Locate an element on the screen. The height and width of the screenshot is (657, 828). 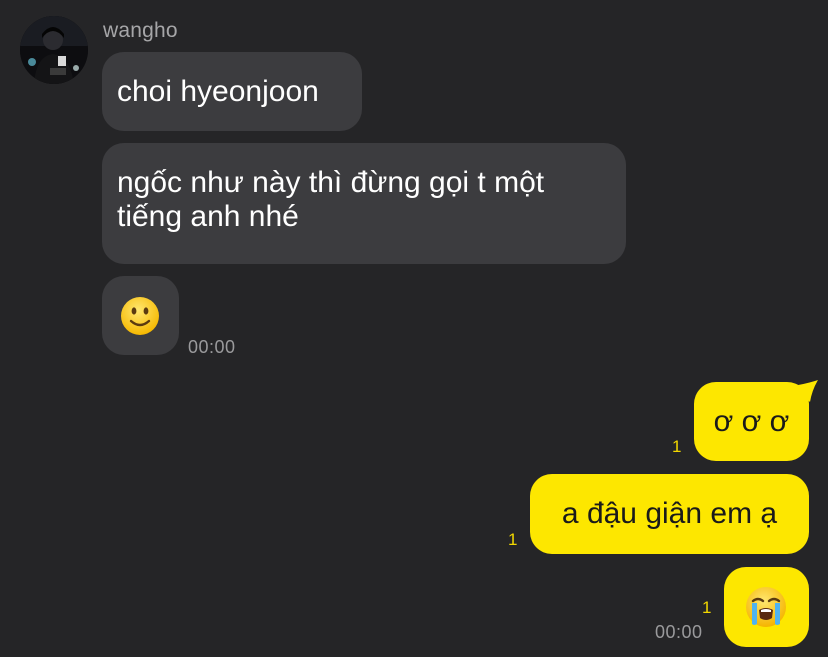
outgoing-message: ơ ơ ơ is located at coordinates (751, 421).